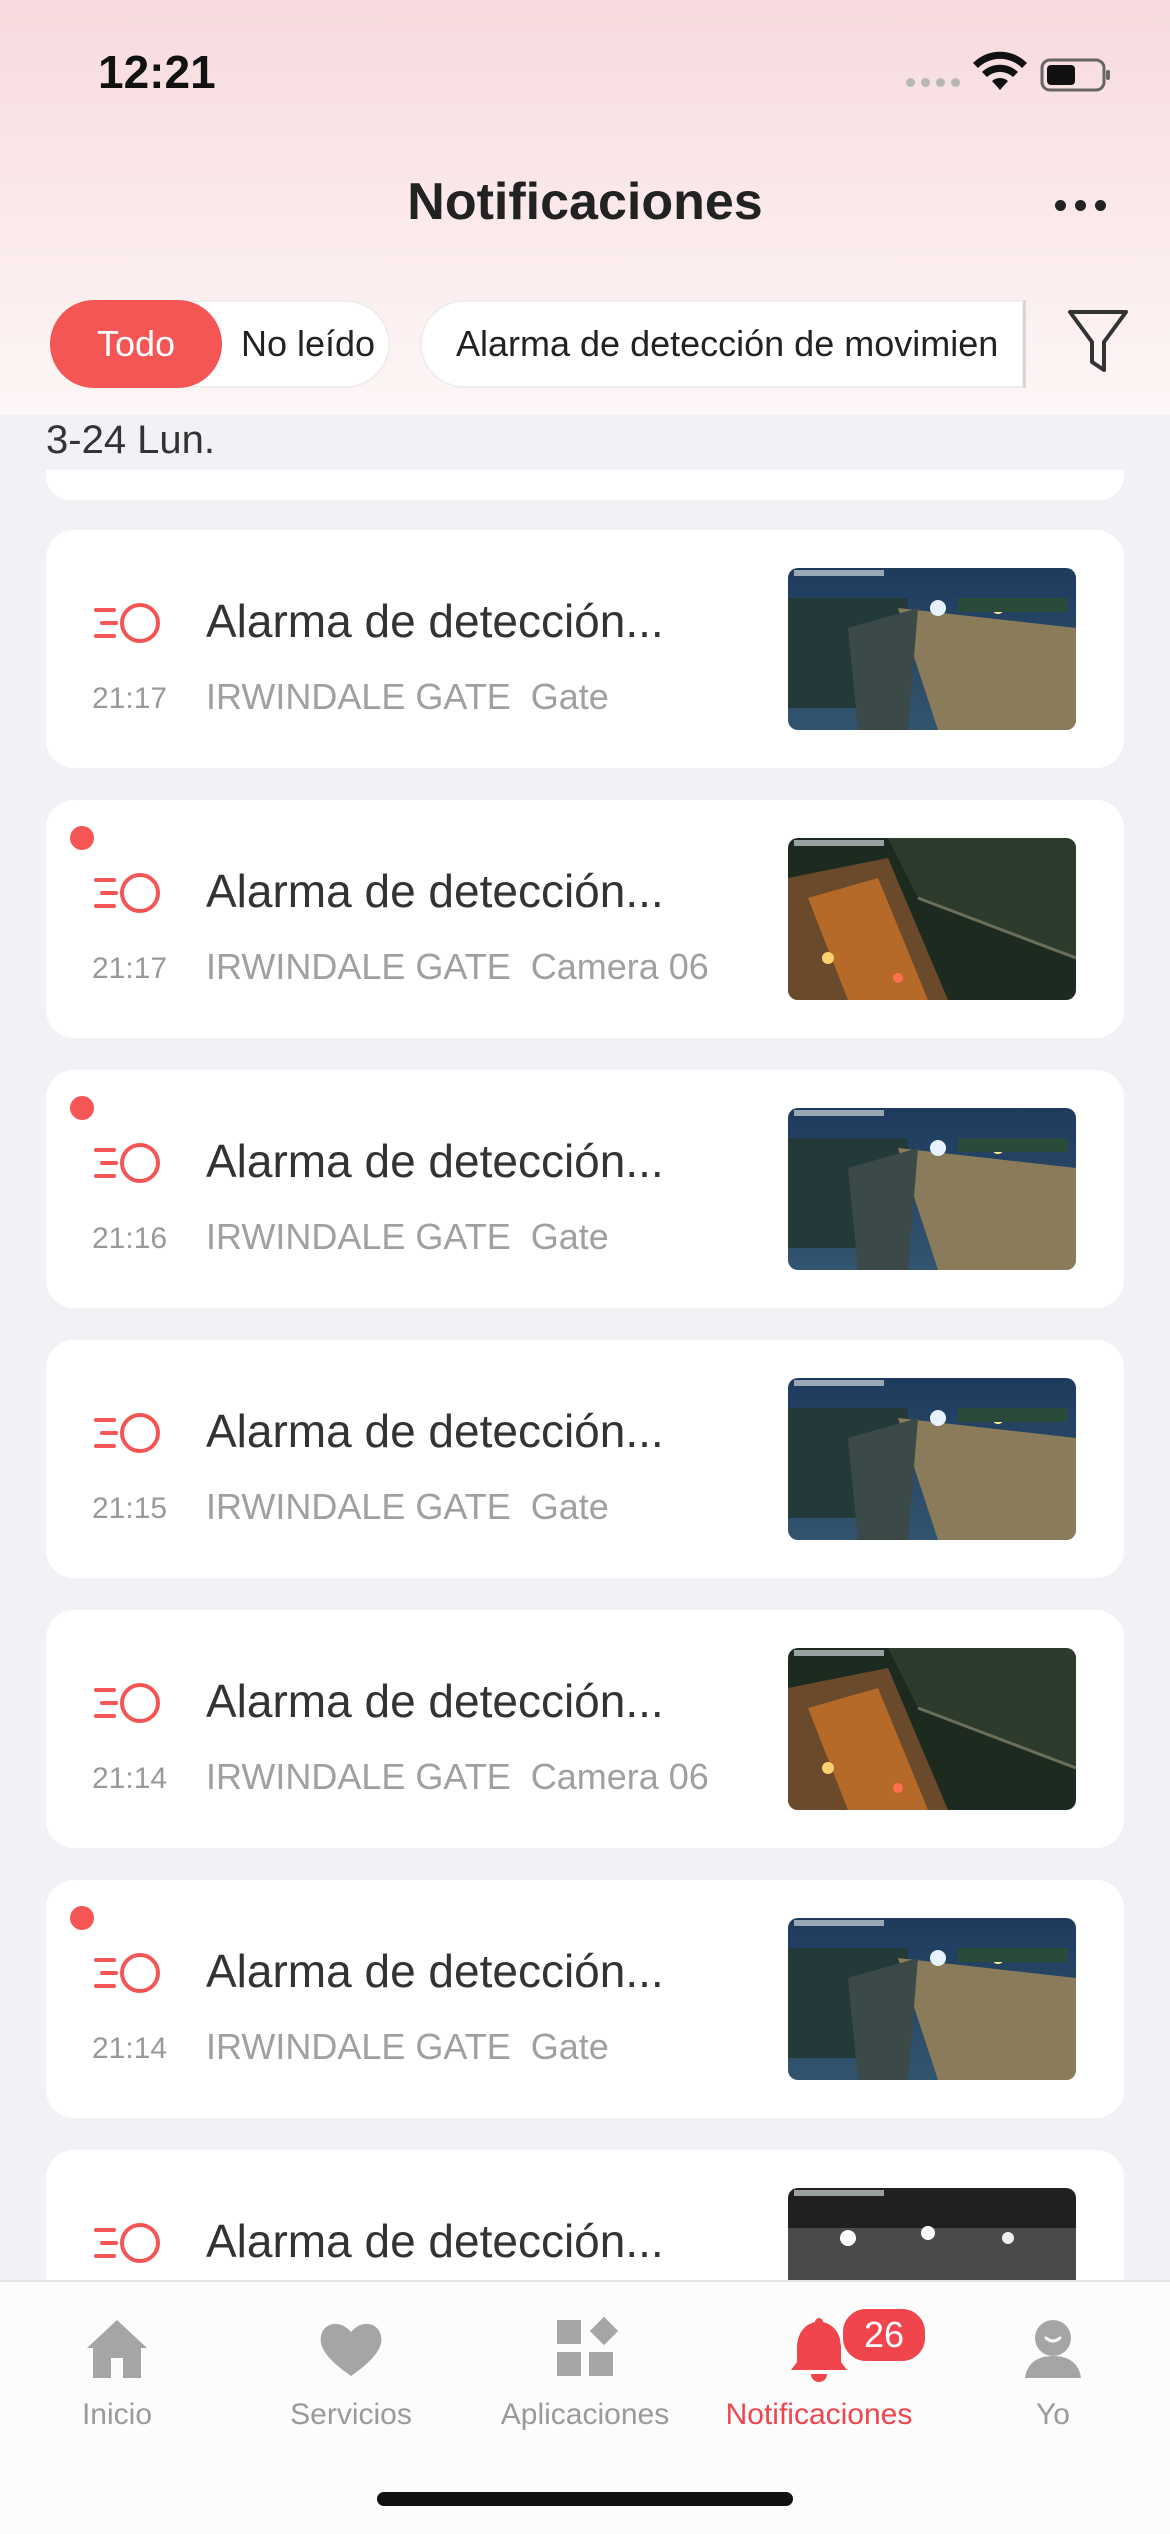 This screenshot has height=2534, width=1170. I want to click on filter-unread-button: No leído, so click(308, 344).